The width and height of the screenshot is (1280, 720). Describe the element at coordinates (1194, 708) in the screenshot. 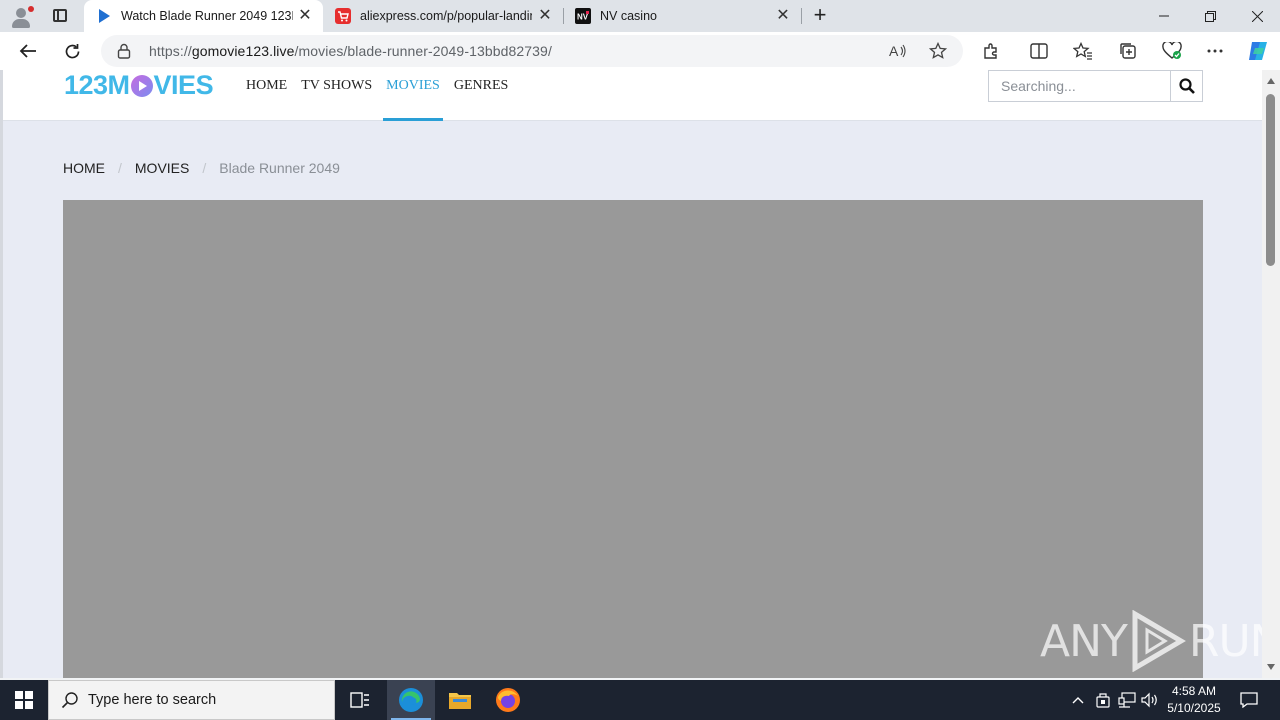

I see `clock-date: 5/10/2025` at that location.